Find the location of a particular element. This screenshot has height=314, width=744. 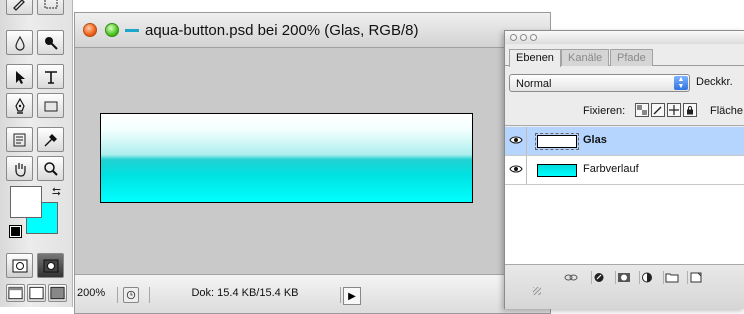

tab-paths: Pfade is located at coordinates (631, 57).